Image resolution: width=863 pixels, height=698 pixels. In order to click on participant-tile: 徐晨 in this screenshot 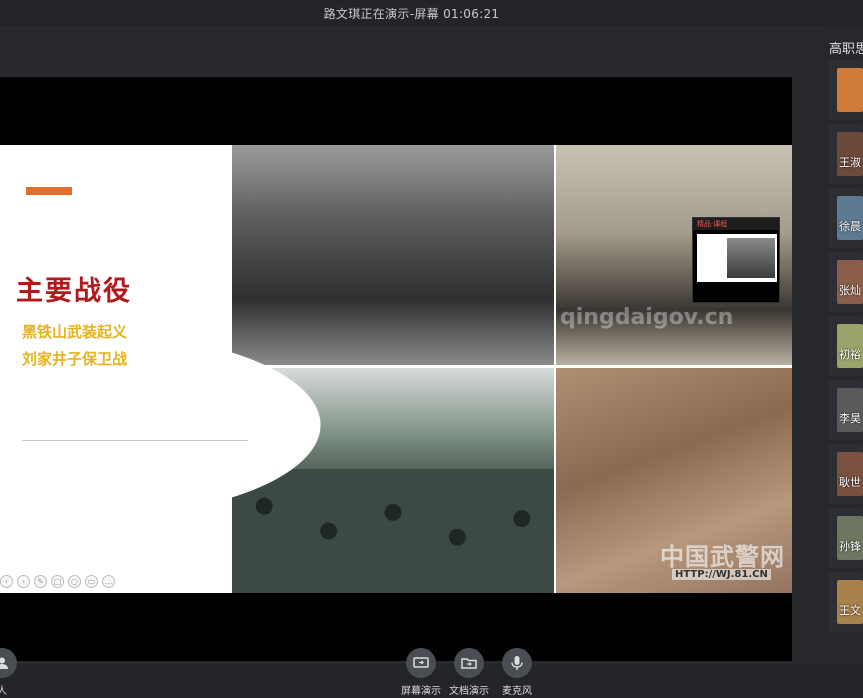, I will do `click(846, 218)`.